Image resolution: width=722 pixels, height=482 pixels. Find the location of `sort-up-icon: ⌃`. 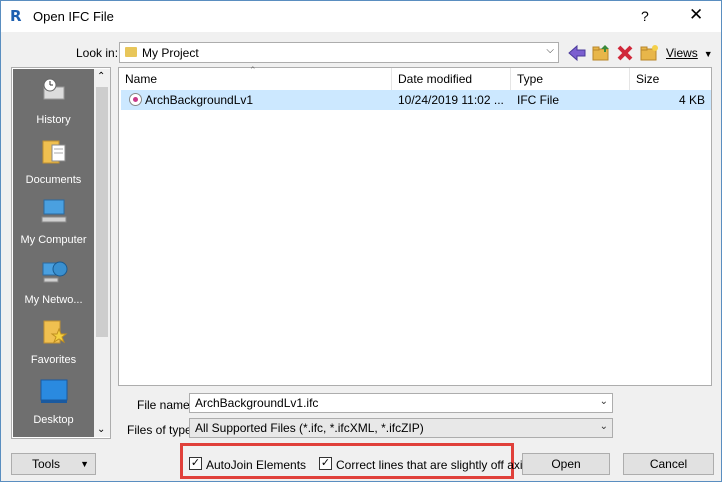

sort-up-icon: ⌃ is located at coordinates (253, 70).